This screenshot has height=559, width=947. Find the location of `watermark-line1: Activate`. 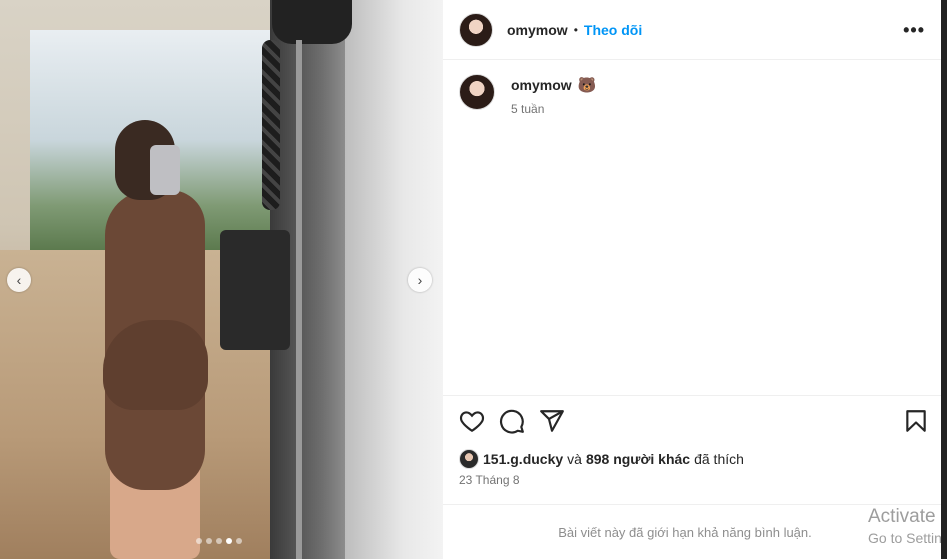

watermark-line1: Activate is located at coordinates (902, 516).